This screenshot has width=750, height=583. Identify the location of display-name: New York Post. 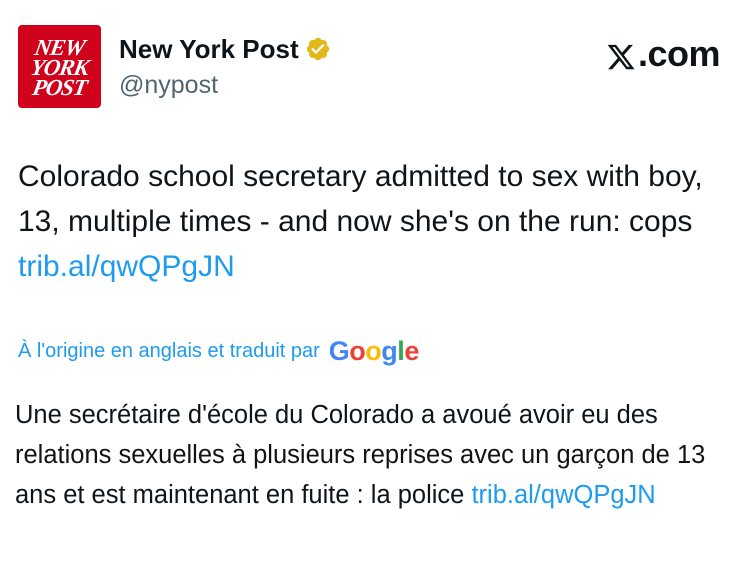
(209, 49).